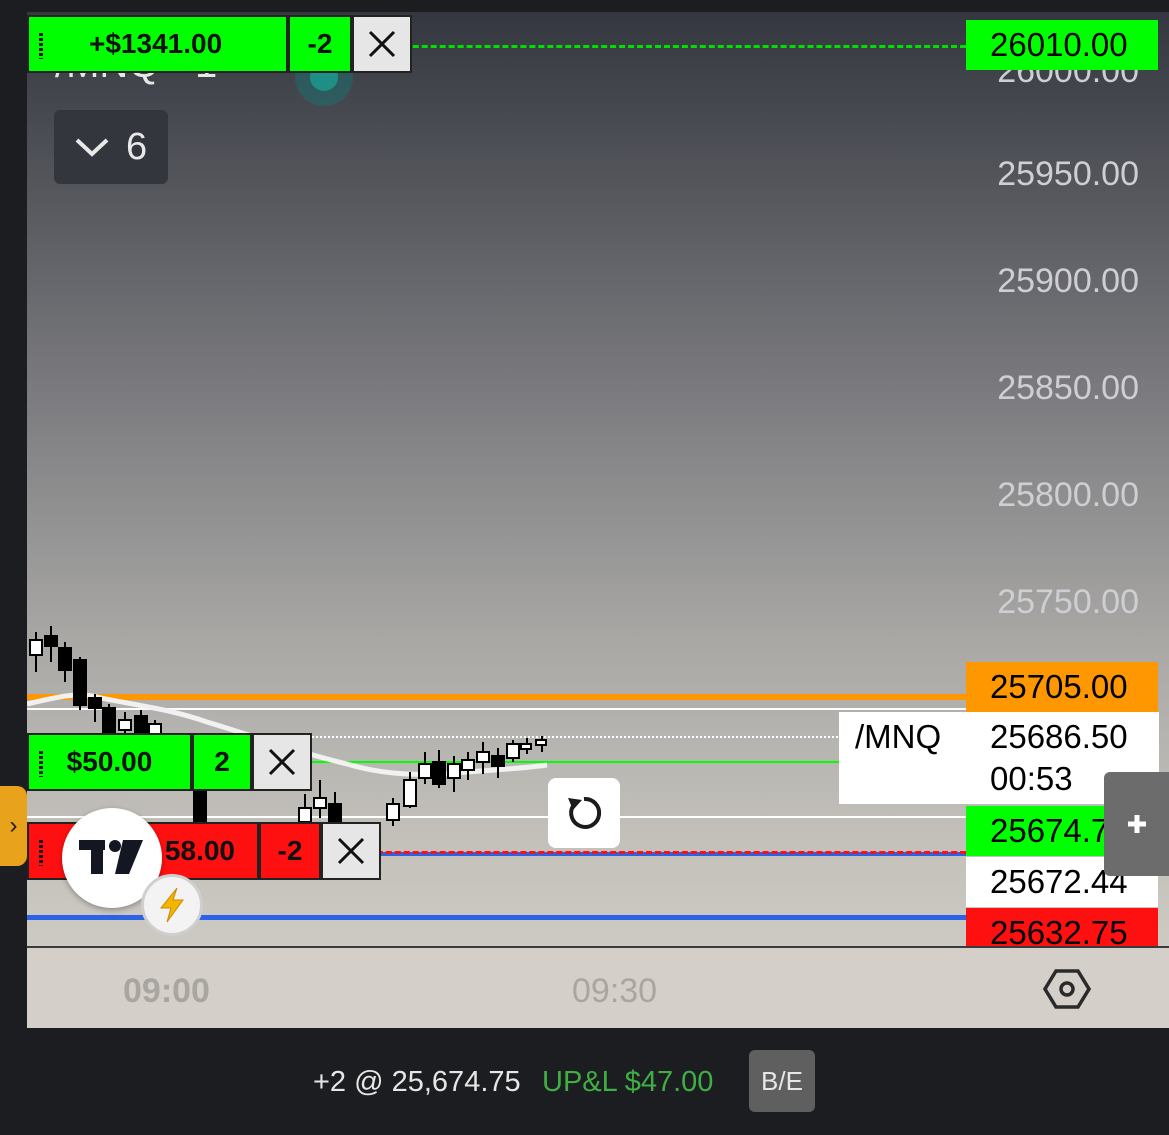 This screenshot has height=1135, width=1169. Describe the element at coordinates (1068, 174) in the screenshot. I see `price-axis-label: 25950.00` at that location.